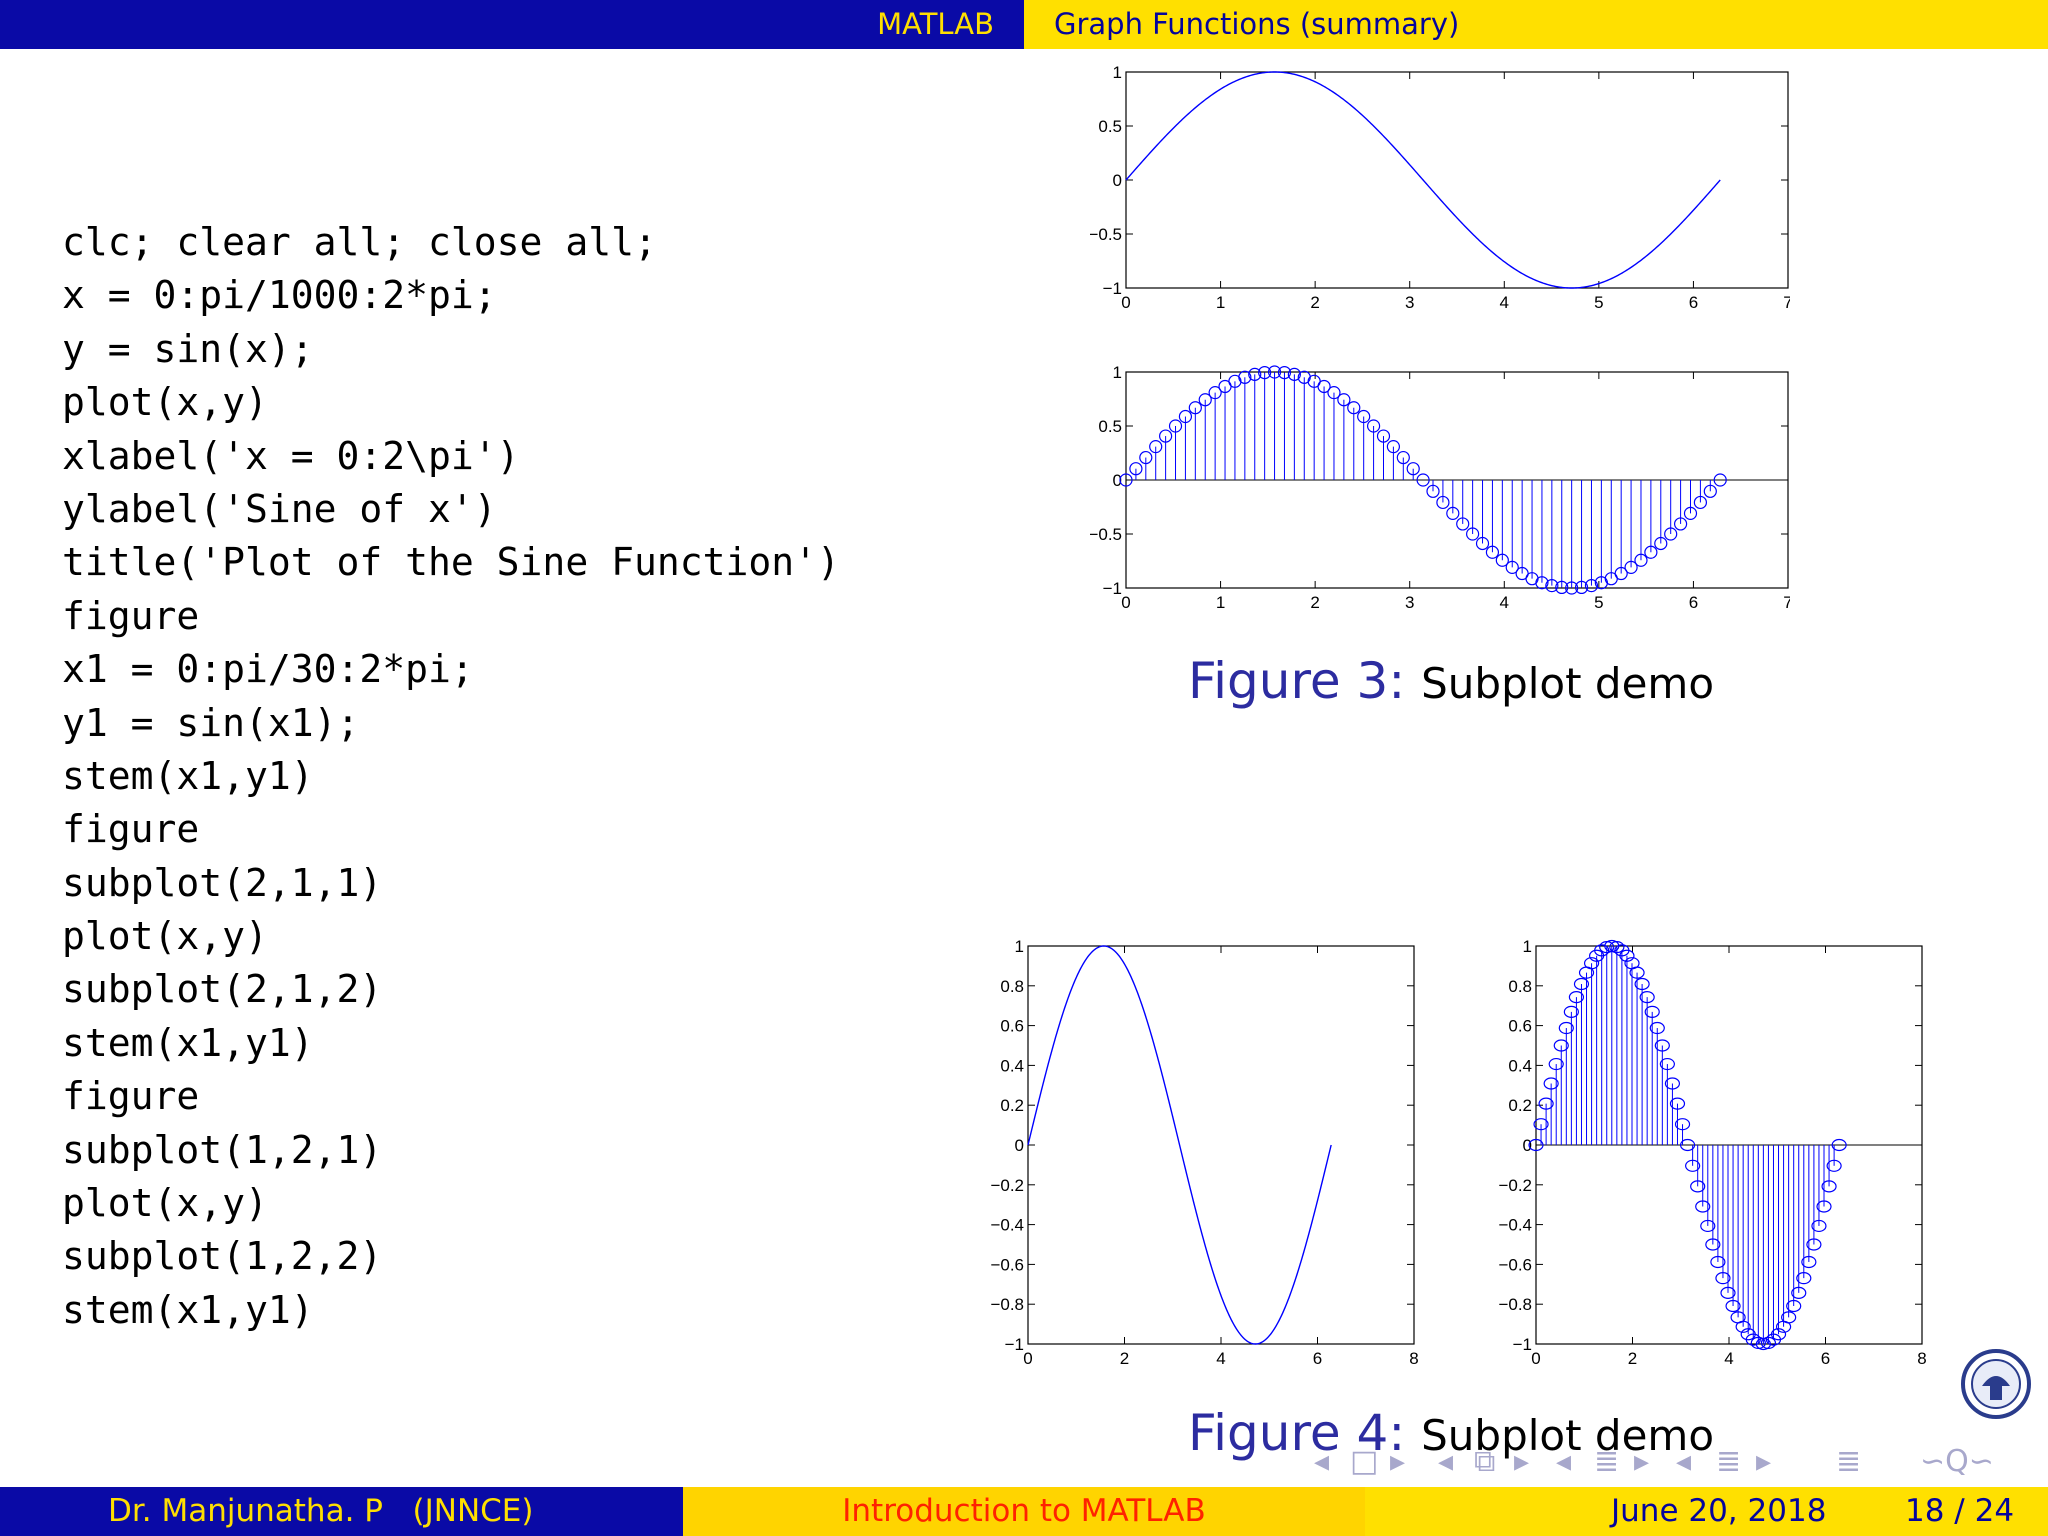 The image size is (2048, 1536). Describe the element at coordinates (291, 455) in the screenshot. I see `code-line: xlabel('x = 0:2\pi')` at that location.